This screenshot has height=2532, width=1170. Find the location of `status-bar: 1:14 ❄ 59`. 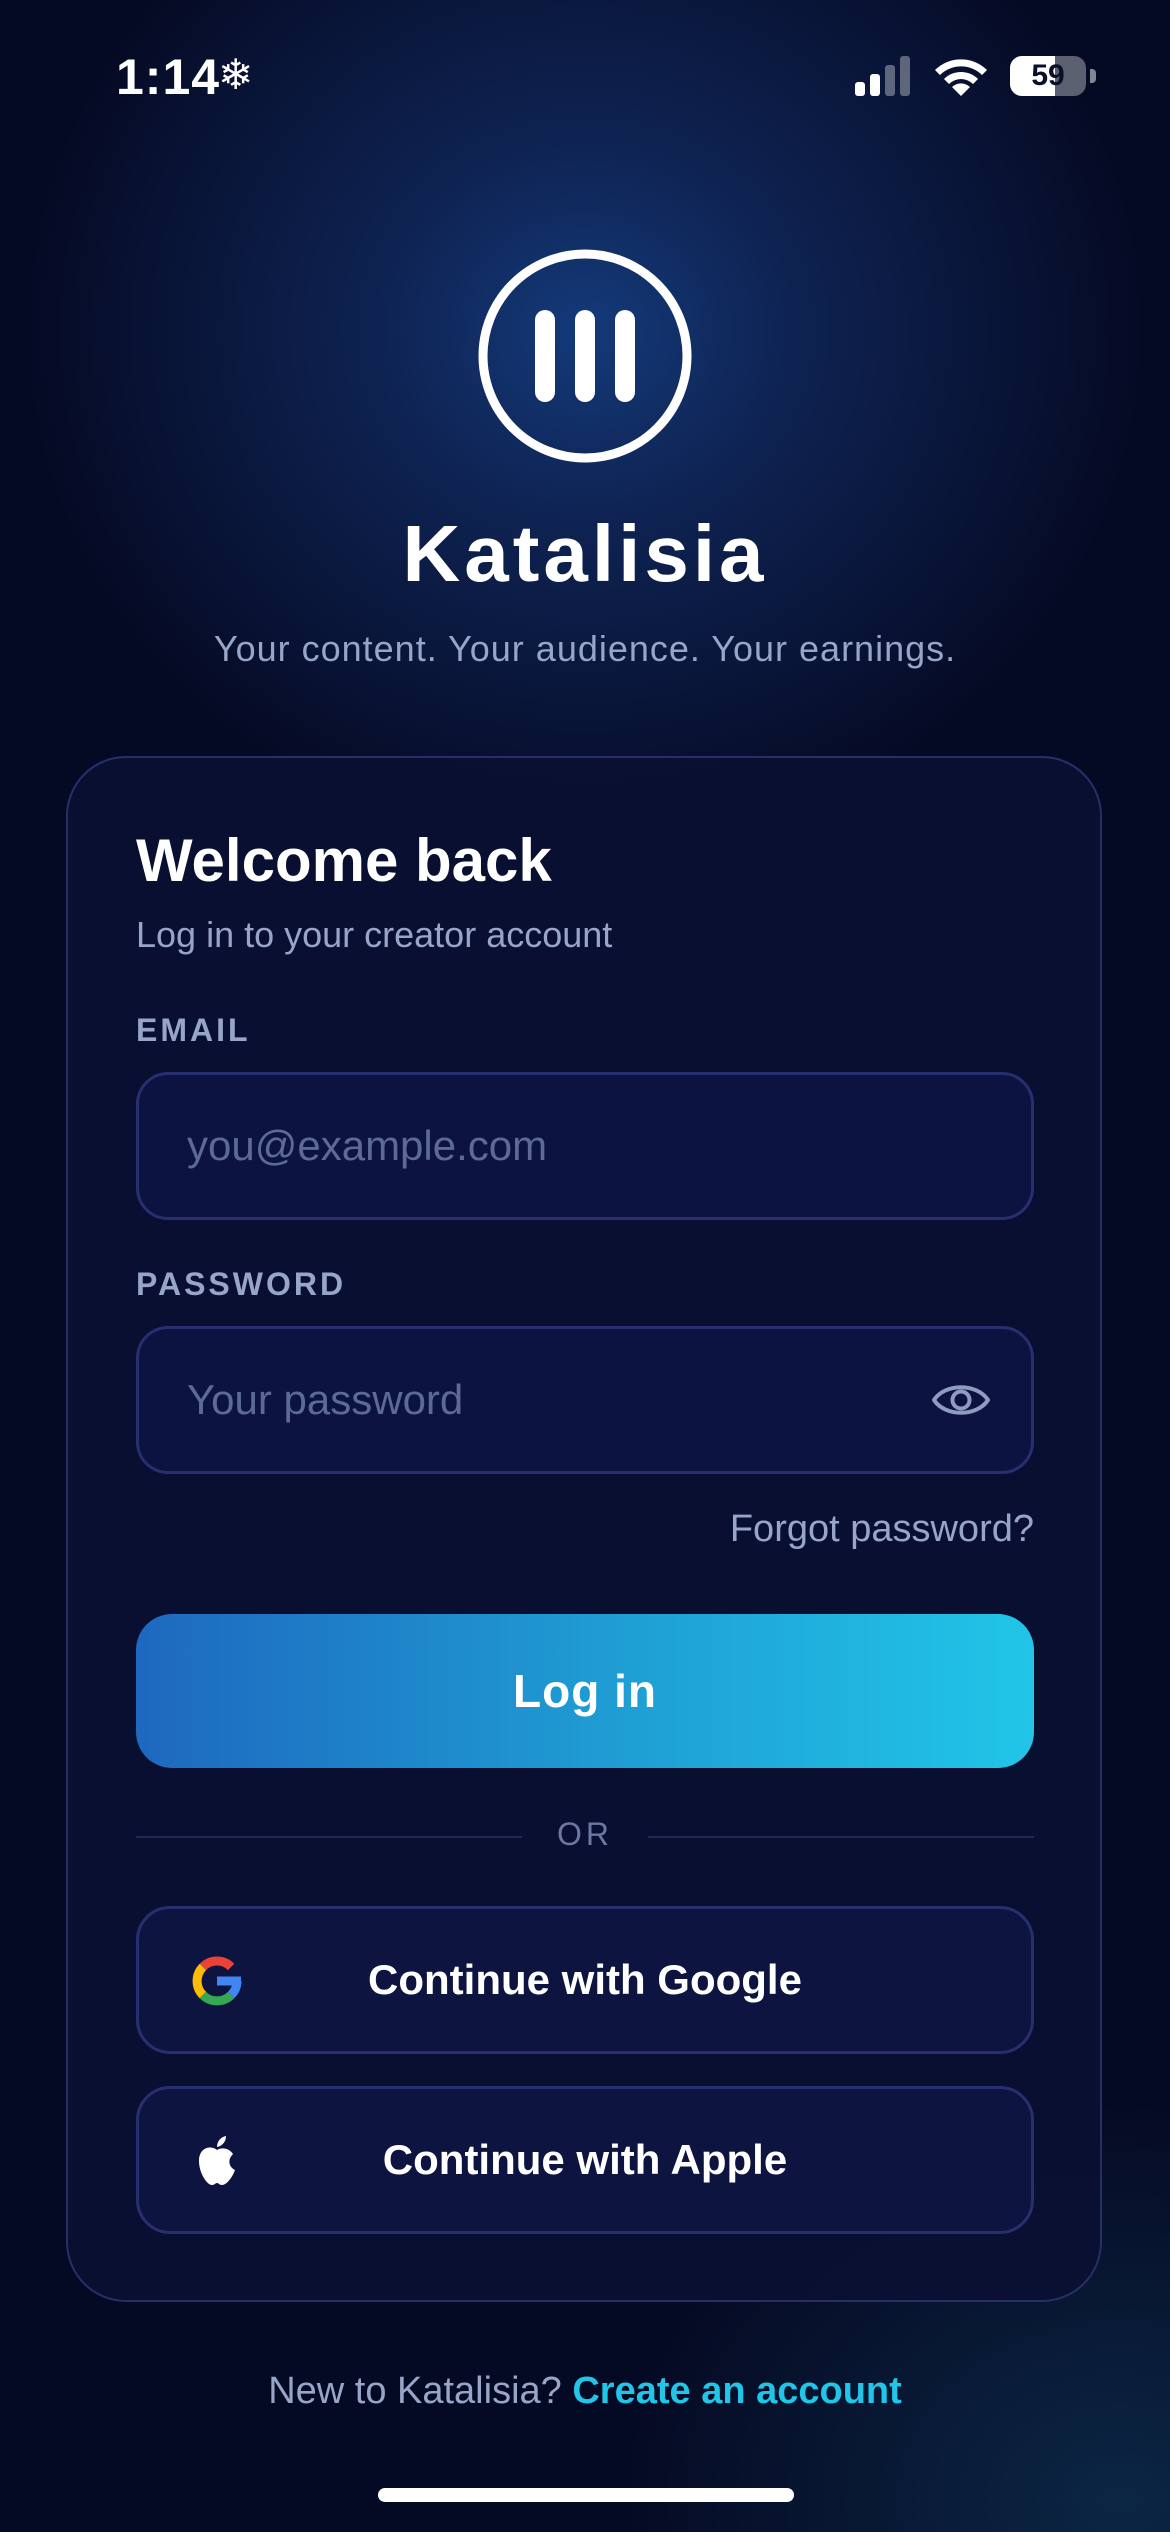

status-bar: 1:14 ❄ 59 is located at coordinates (585, 75).